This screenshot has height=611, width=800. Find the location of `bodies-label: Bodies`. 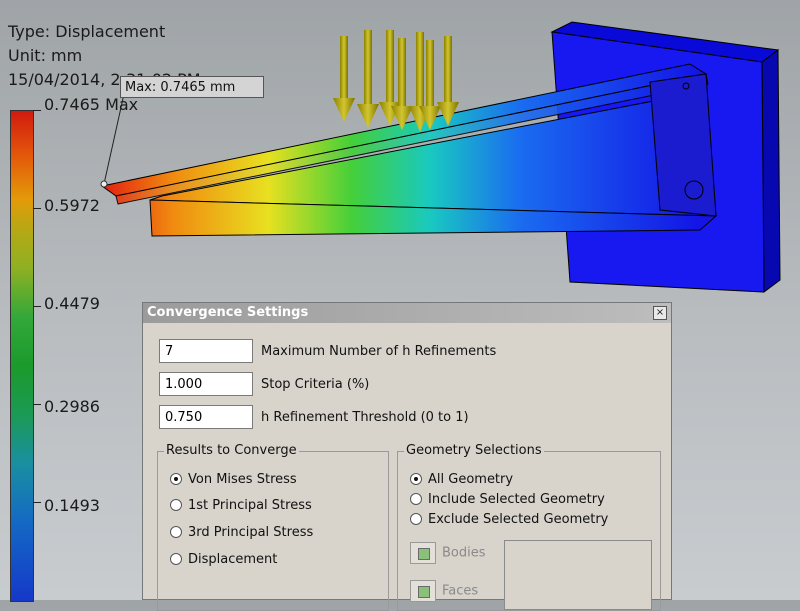

bodies-label: Bodies is located at coordinates (464, 553).